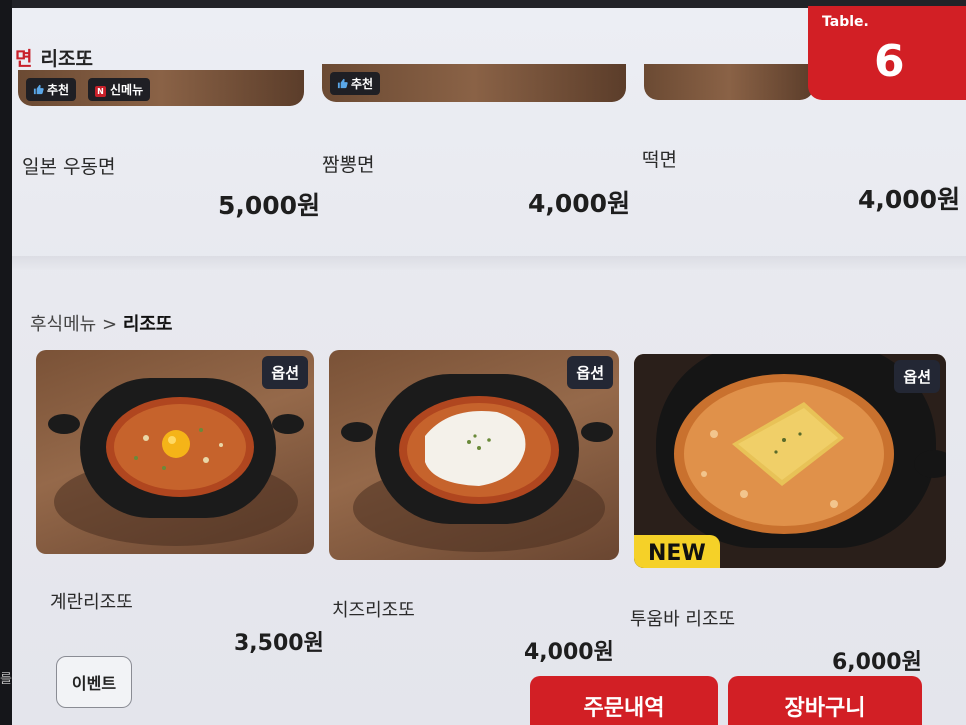 This screenshot has width=966, height=725. Describe the element at coordinates (909, 199) in the screenshot. I see `top-item-price-3: 4,000원` at that location.